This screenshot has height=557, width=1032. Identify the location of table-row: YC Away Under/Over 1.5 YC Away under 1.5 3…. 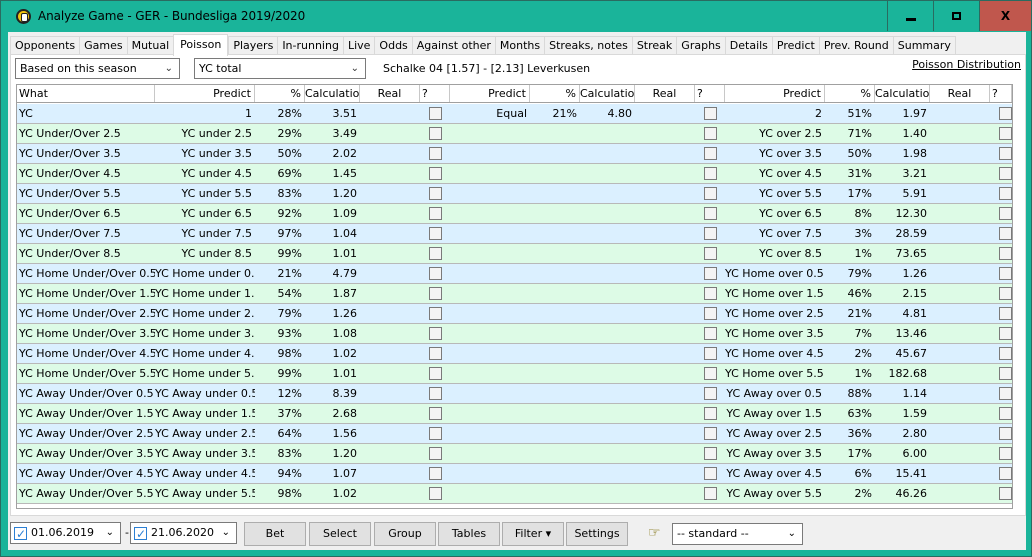
(514, 414).